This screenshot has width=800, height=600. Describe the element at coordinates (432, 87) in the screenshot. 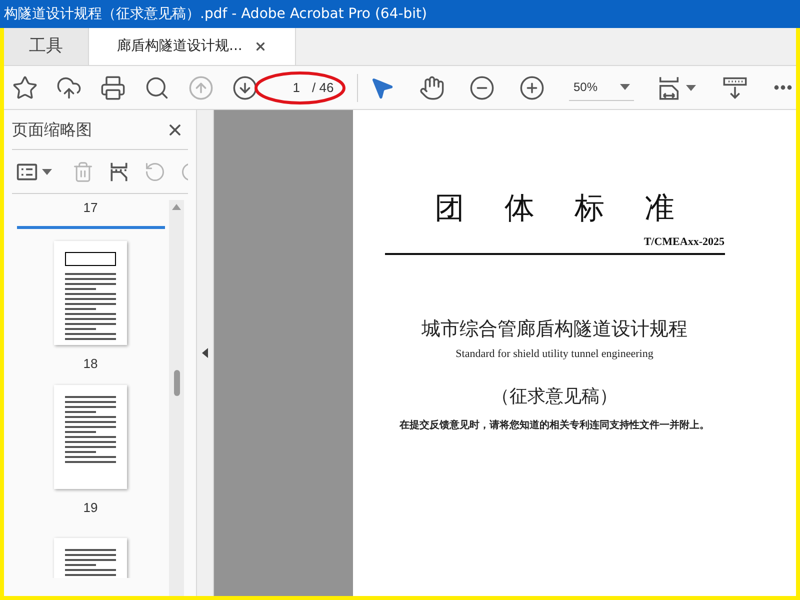

I see `hand-icon` at that location.